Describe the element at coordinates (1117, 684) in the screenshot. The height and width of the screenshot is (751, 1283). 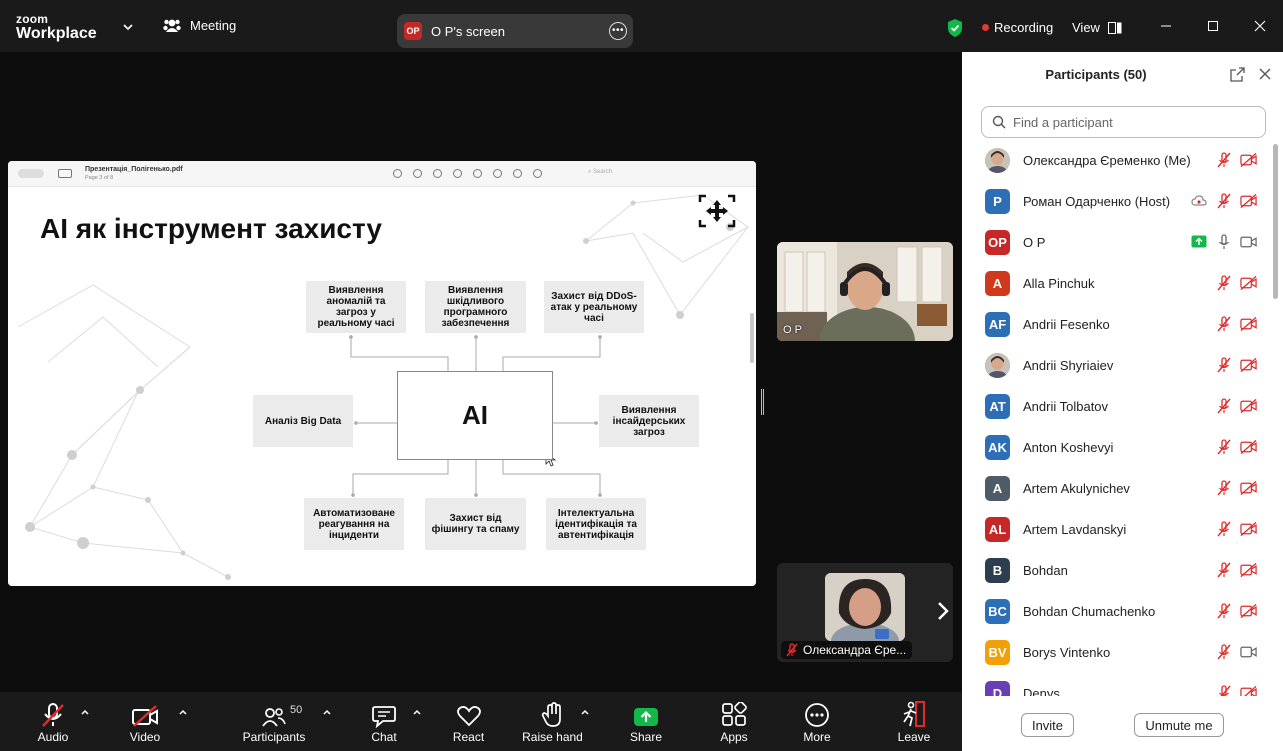
I see `participant-row: D Denys` at that location.